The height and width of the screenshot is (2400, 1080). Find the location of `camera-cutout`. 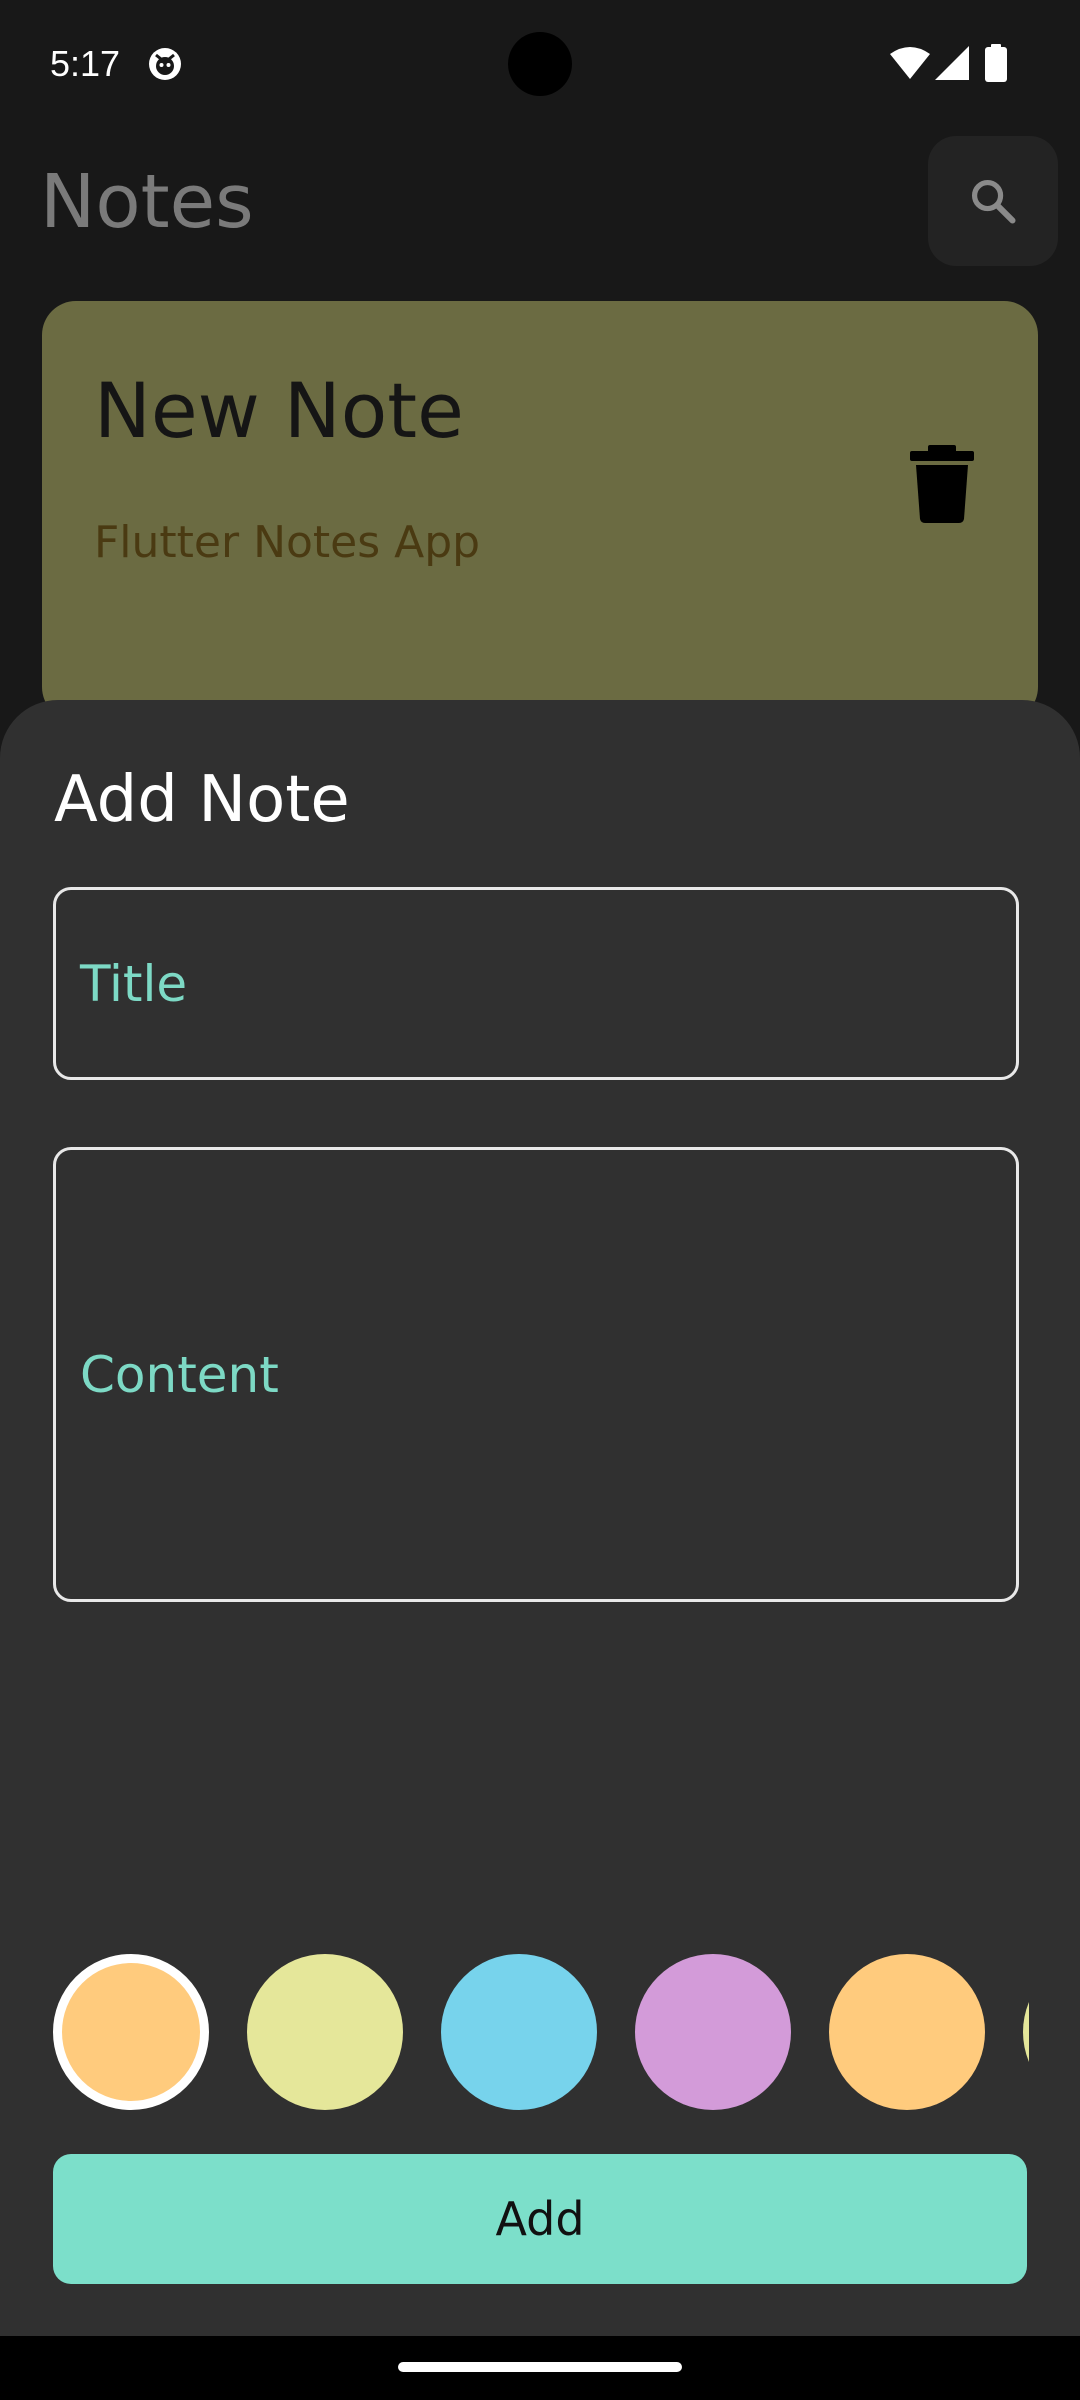

camera-cutout is located at coordinates (540, 64).